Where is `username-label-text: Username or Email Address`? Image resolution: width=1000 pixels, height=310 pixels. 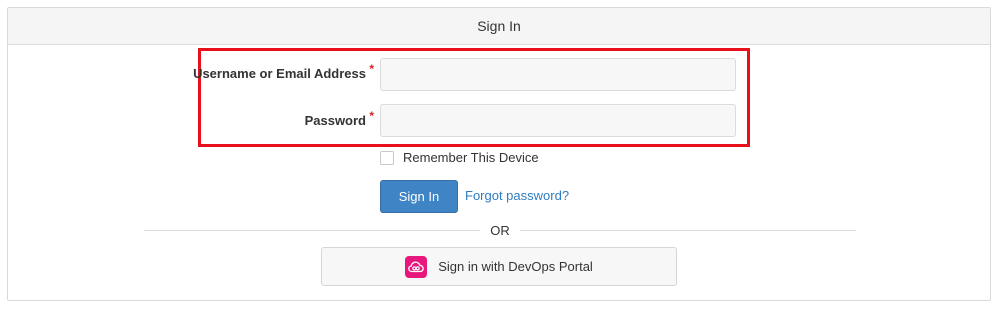 username-label-text: Username or Email Address is located at coordinates (279, 73).